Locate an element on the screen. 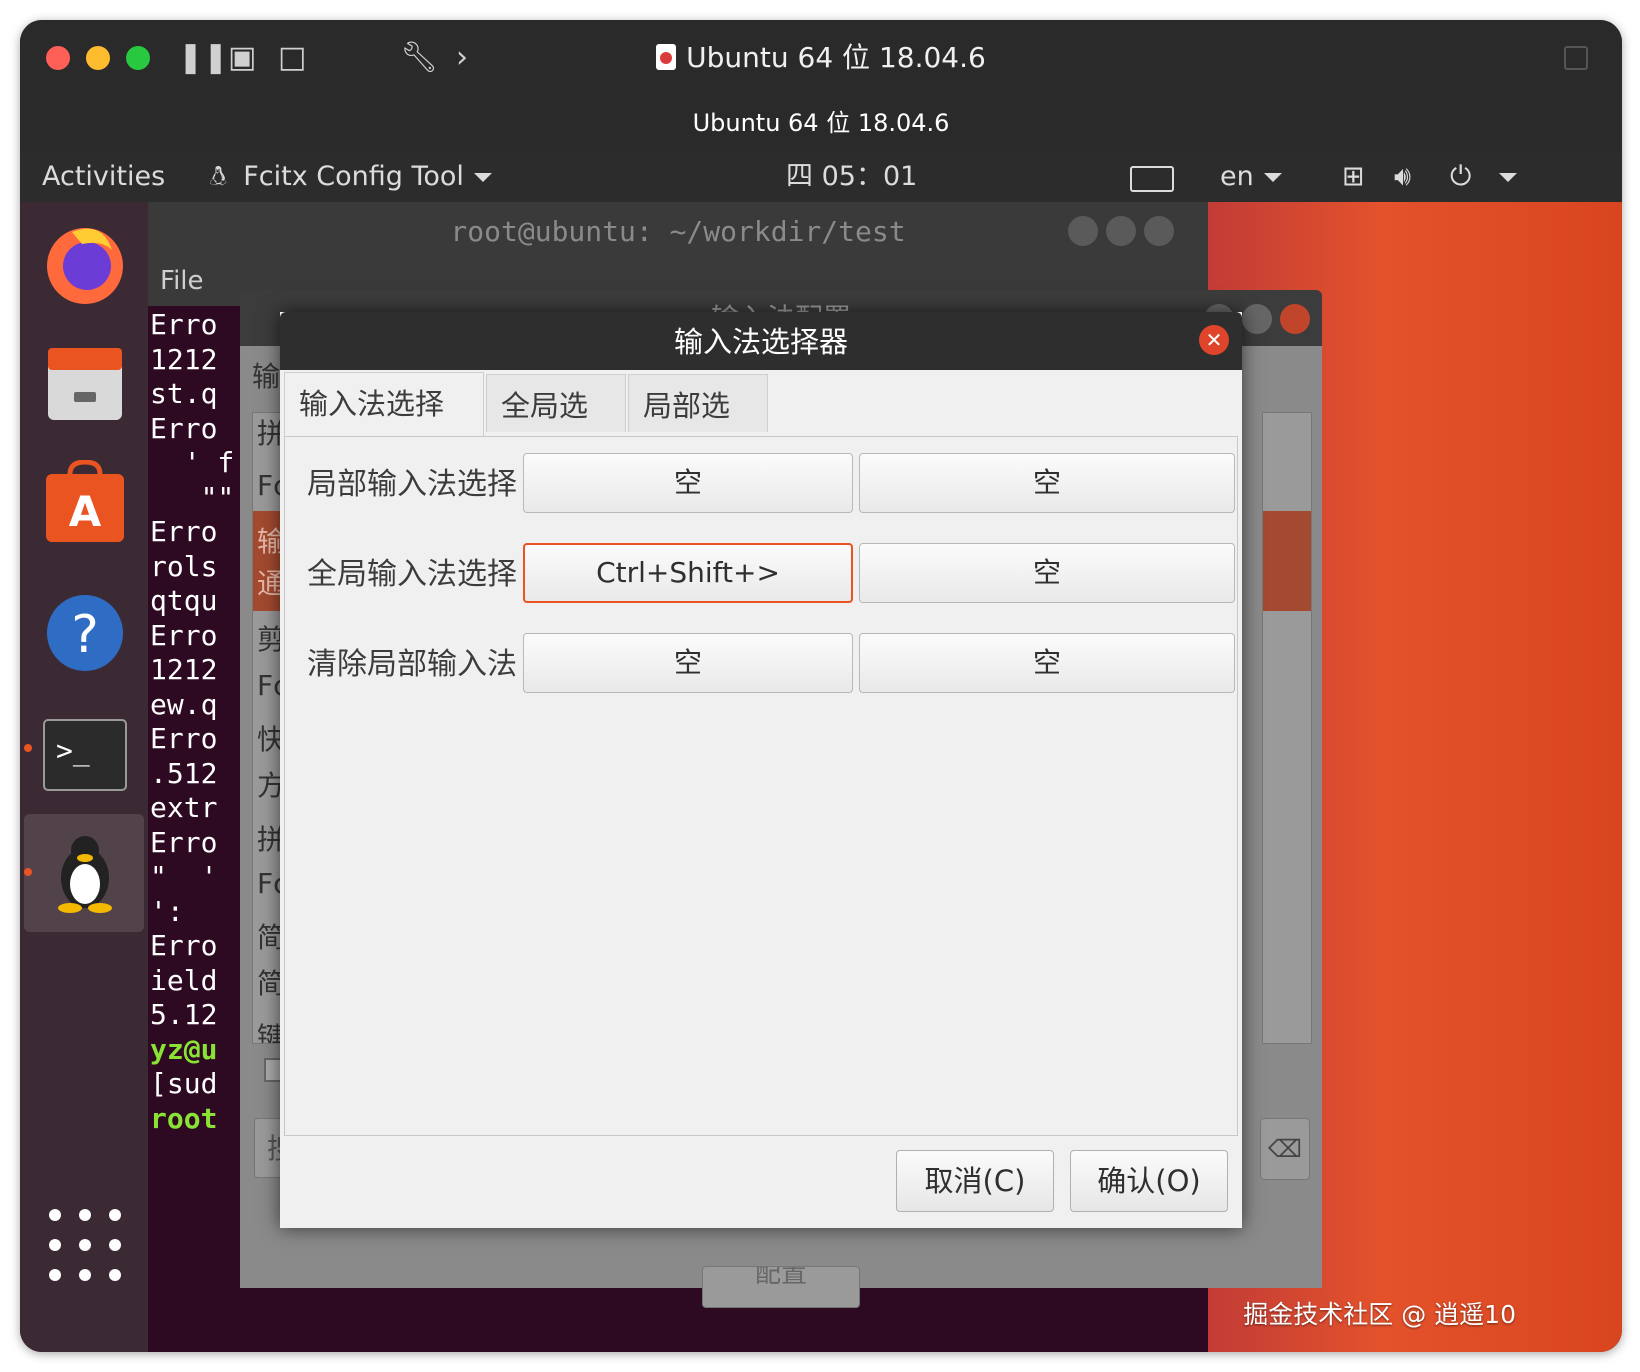  terminal-line: qtqu is located at coordinates (184, 600).